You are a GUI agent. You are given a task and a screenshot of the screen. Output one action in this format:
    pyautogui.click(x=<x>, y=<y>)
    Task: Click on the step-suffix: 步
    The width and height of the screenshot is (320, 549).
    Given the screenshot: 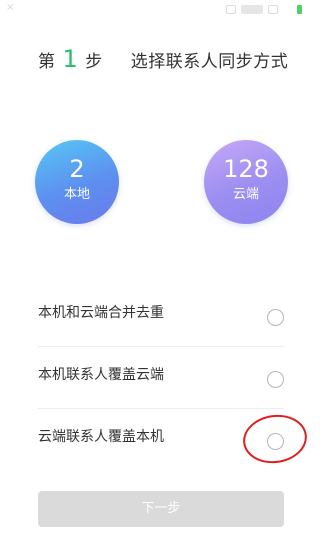 What is the action you would take?
    pyautogui.click(x=94, y=62)
    